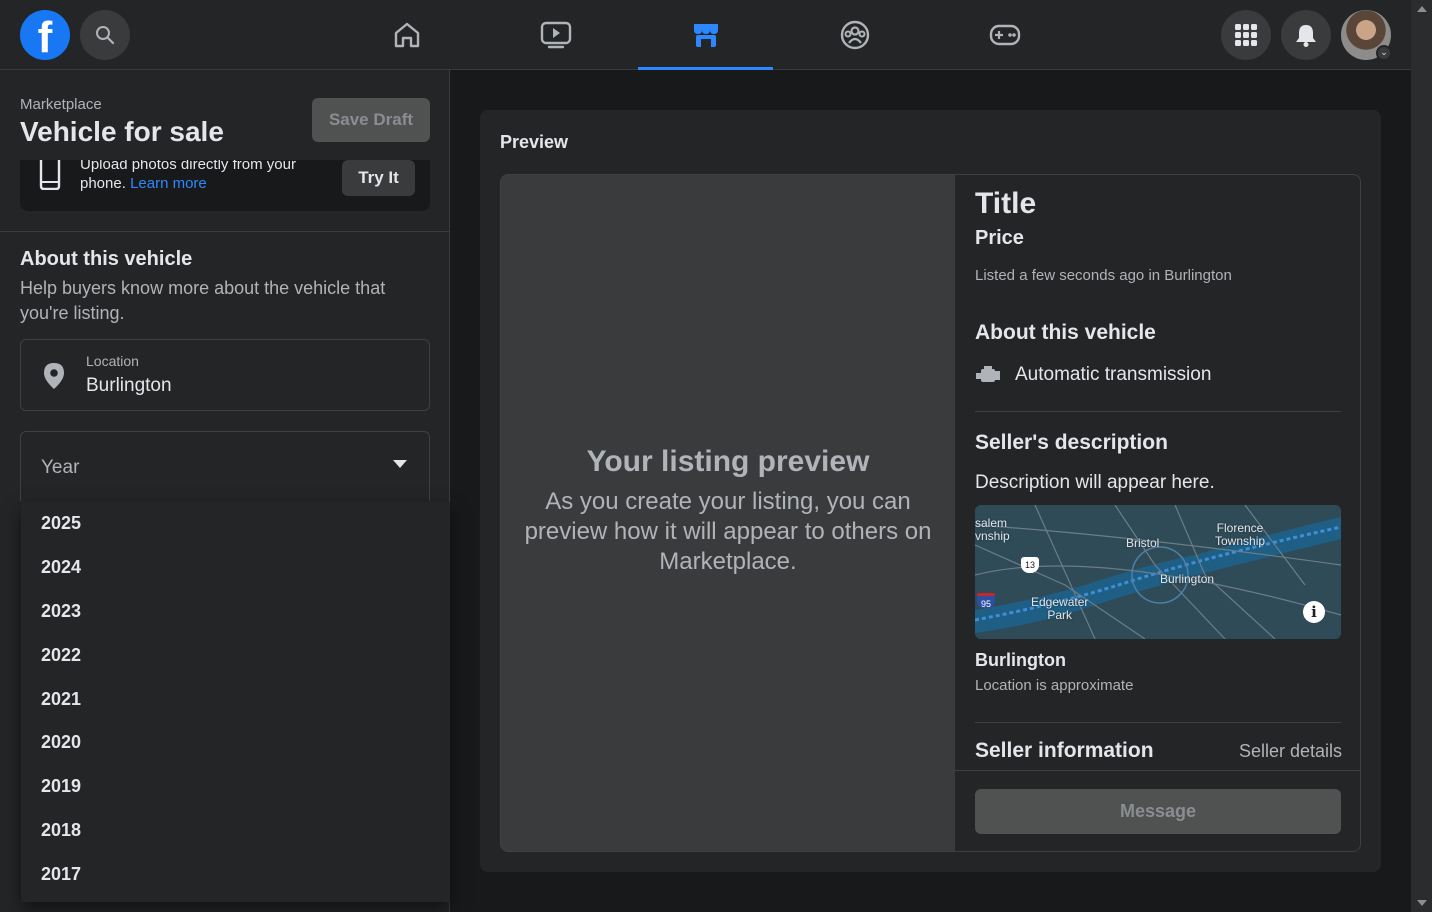 This screenshot has width=1432, height=912. I want to click on year-option: 2023, so click(235, 612).